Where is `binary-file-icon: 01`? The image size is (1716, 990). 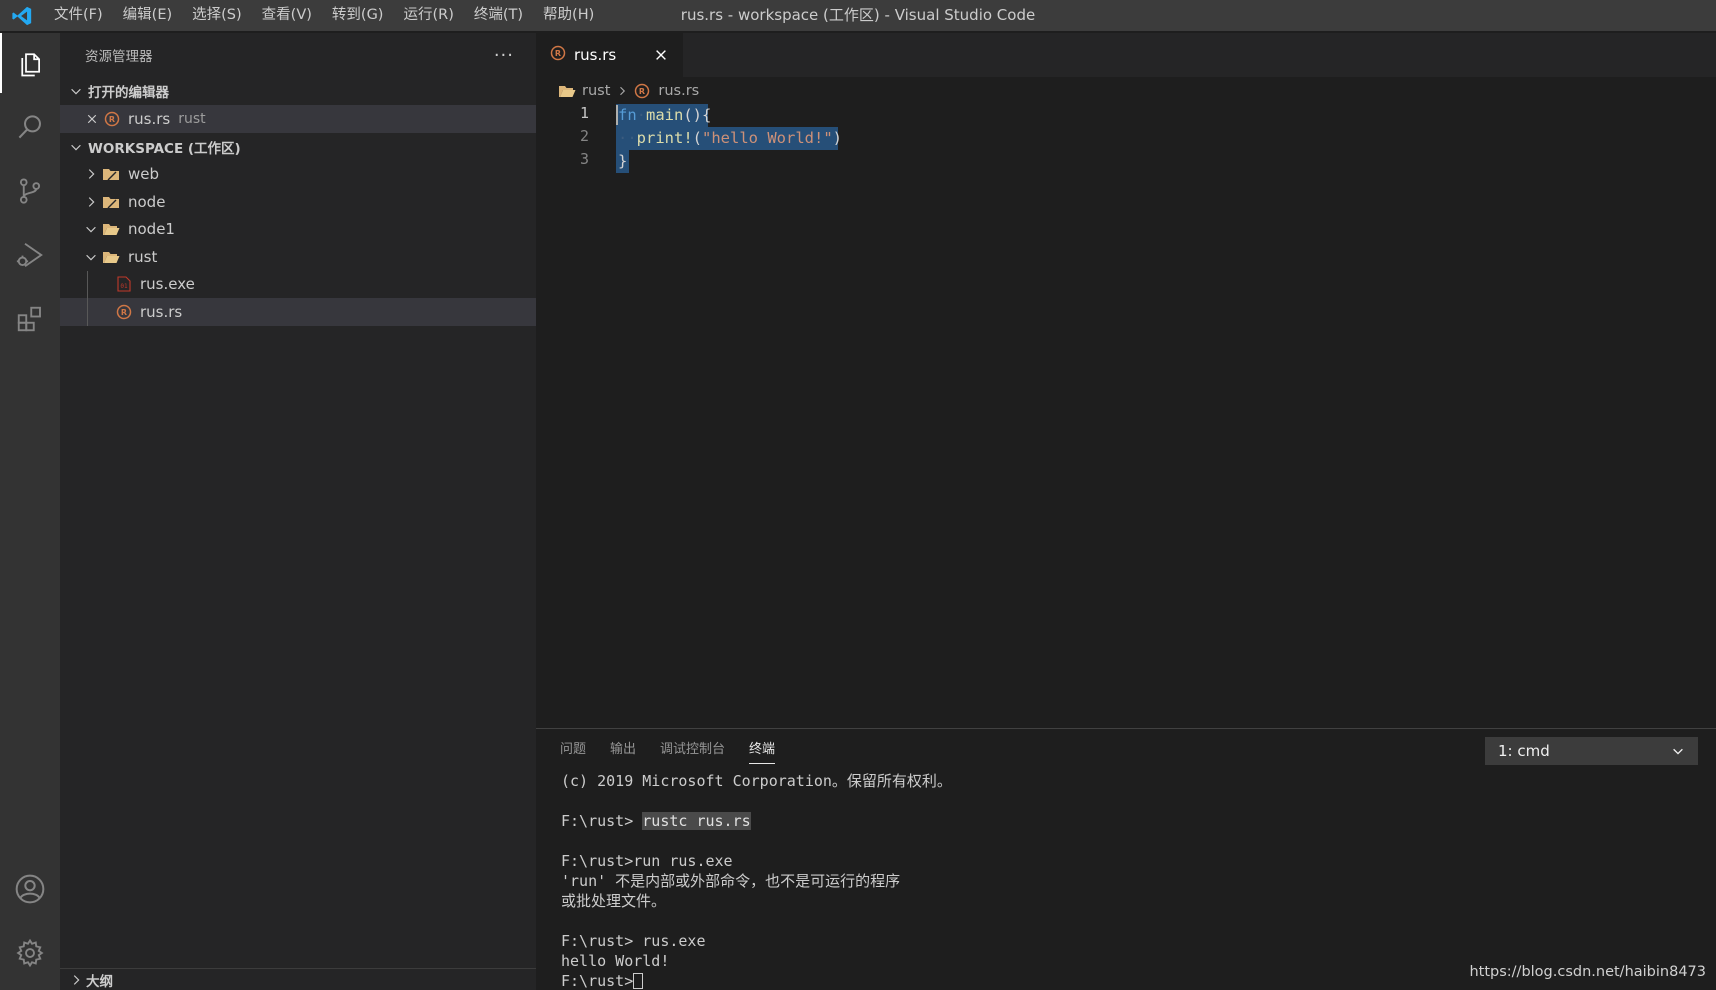
binary-file-icon: 01 is located at coordinates (124, 284).